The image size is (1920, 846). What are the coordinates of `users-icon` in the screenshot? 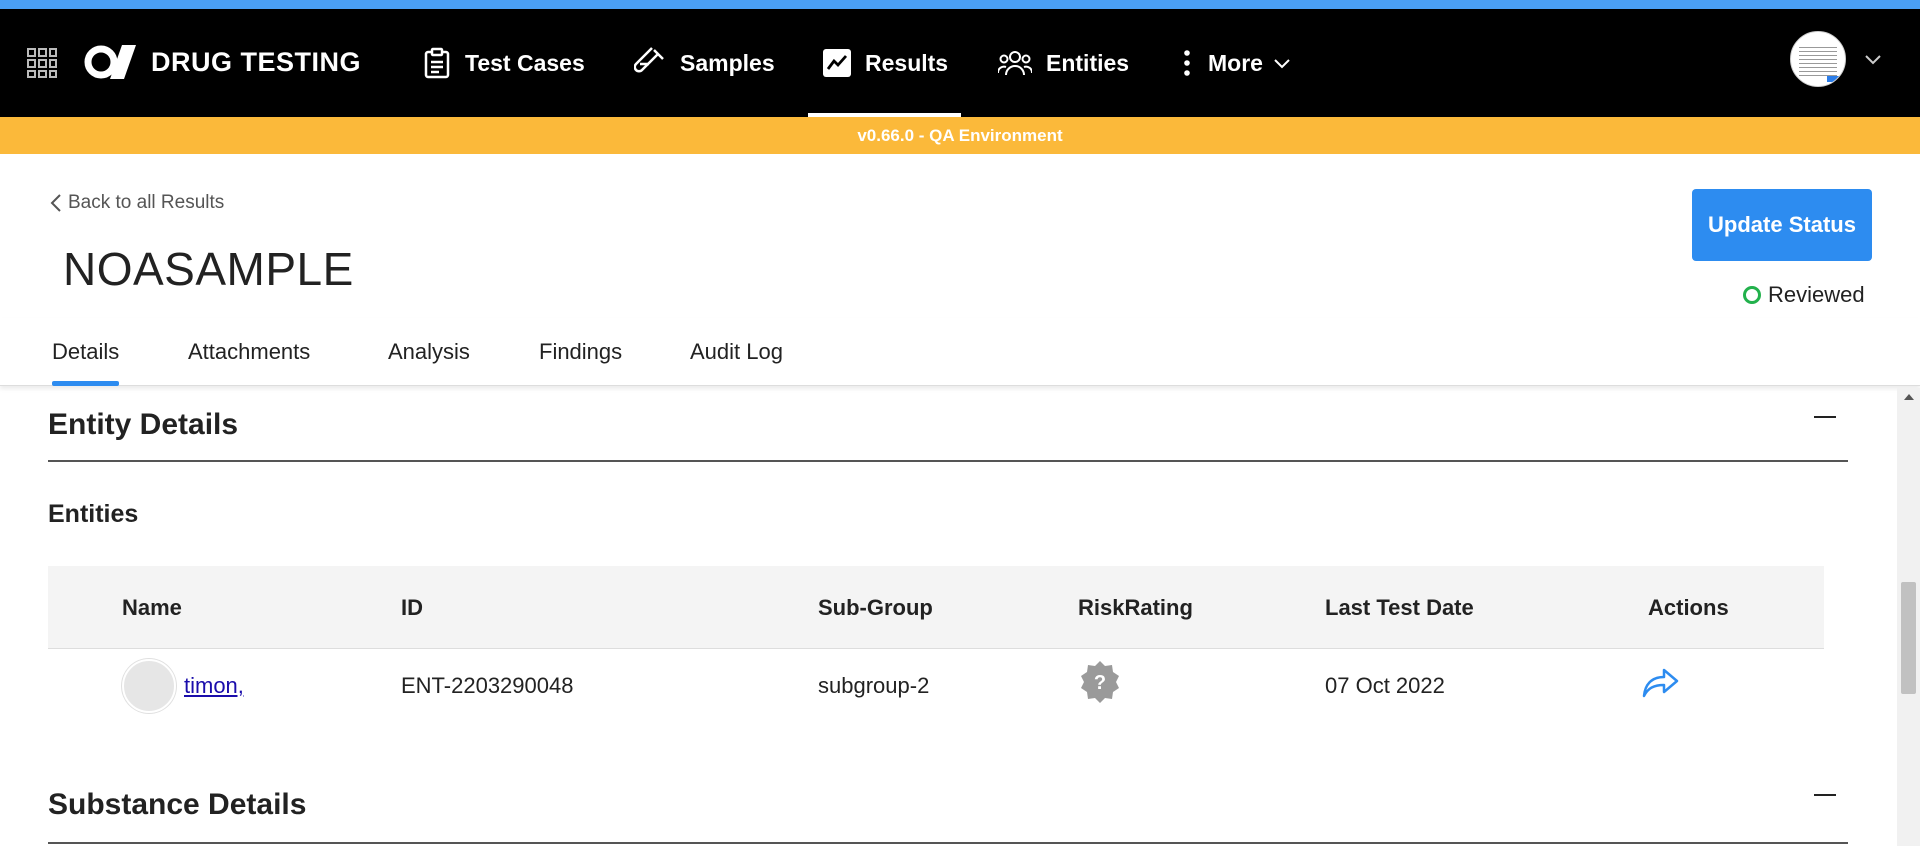 It's located at (1015, 63).